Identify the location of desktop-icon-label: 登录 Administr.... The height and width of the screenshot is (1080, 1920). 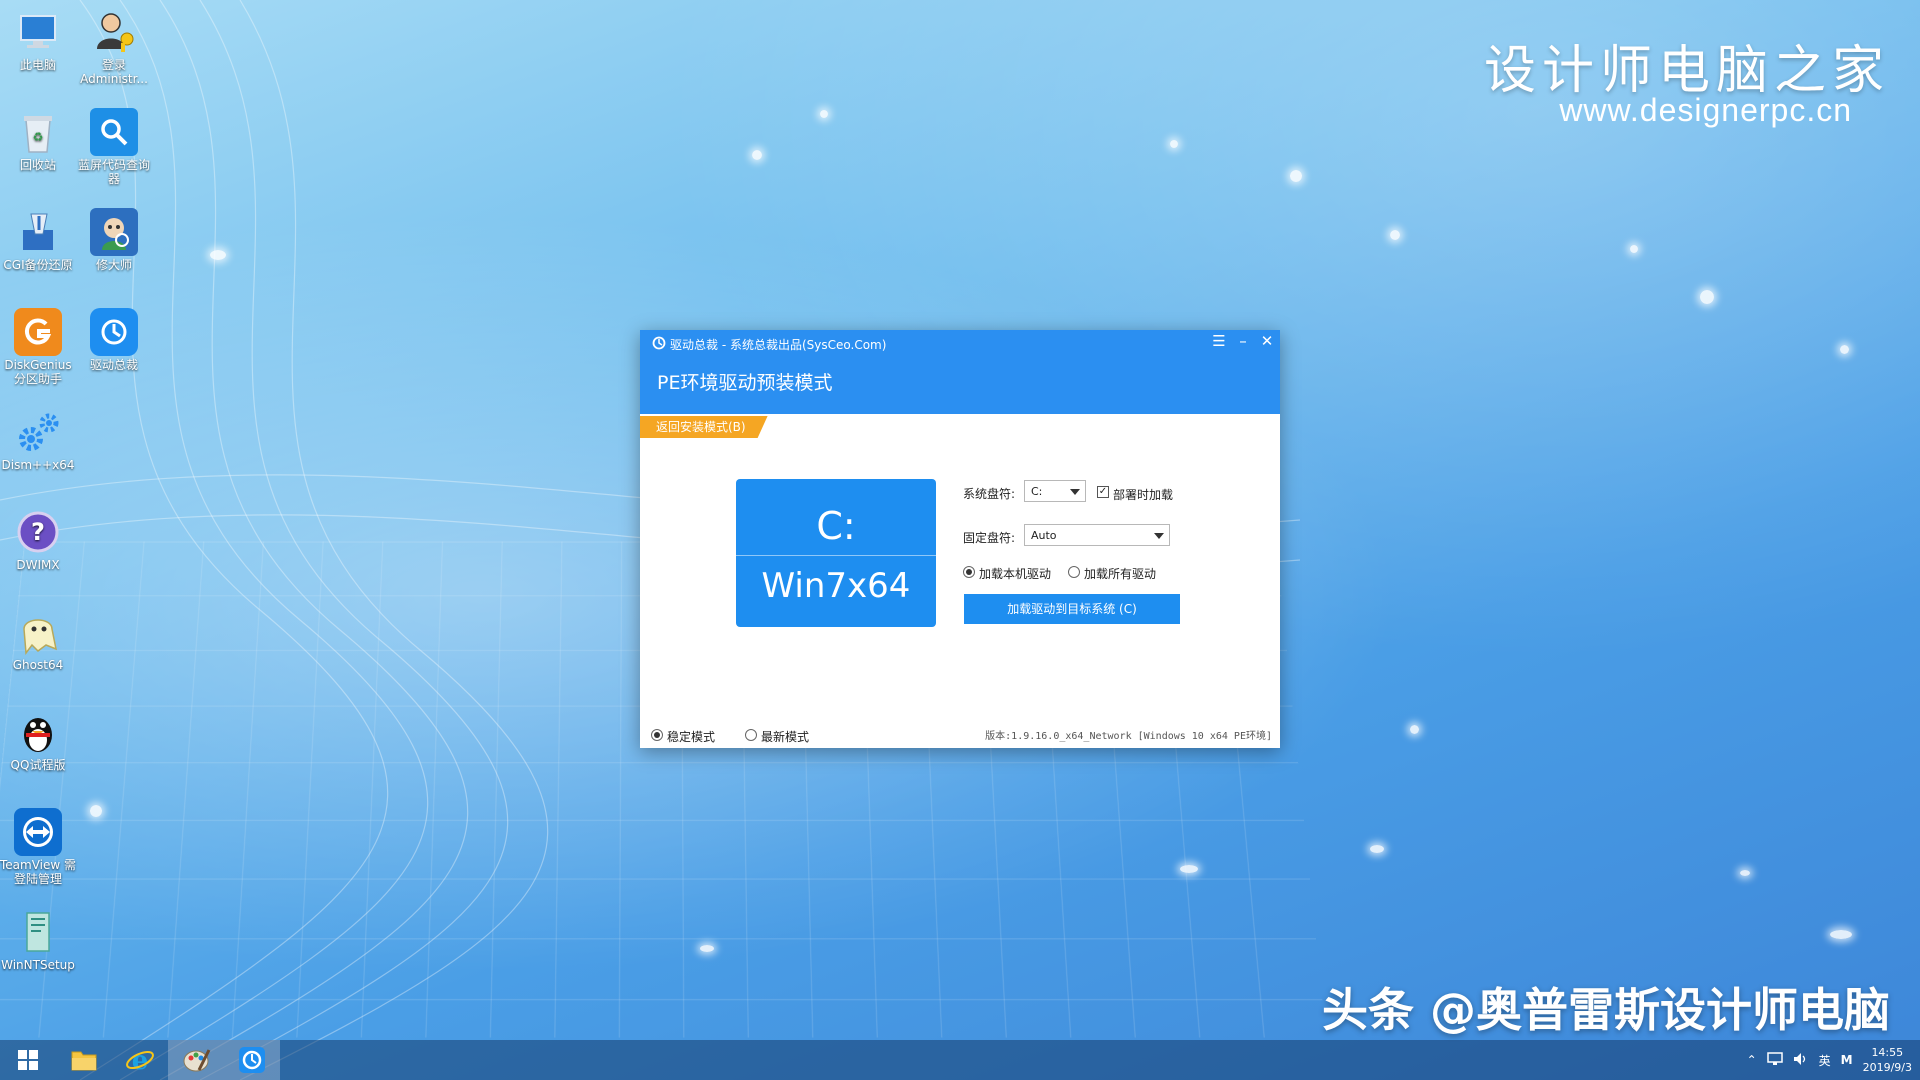
(114, 72).